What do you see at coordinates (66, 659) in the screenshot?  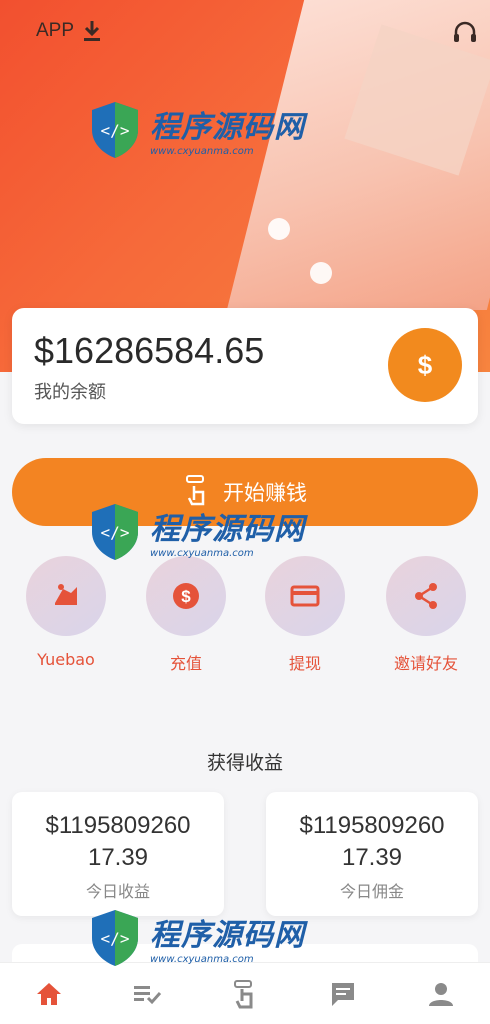 I see `action-label: Yuebao` at bounding box center [66, 659].